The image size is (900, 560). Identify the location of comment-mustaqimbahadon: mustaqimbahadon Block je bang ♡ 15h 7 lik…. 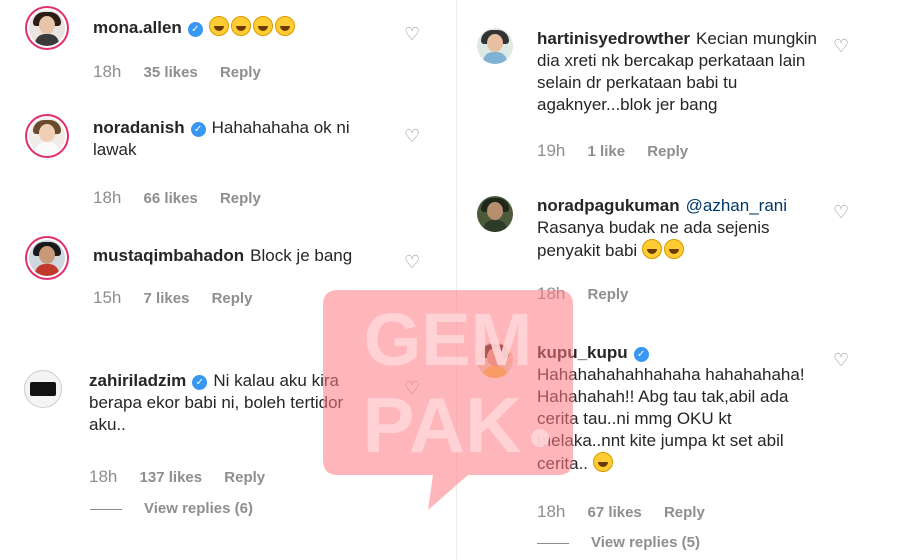
(225, 276).